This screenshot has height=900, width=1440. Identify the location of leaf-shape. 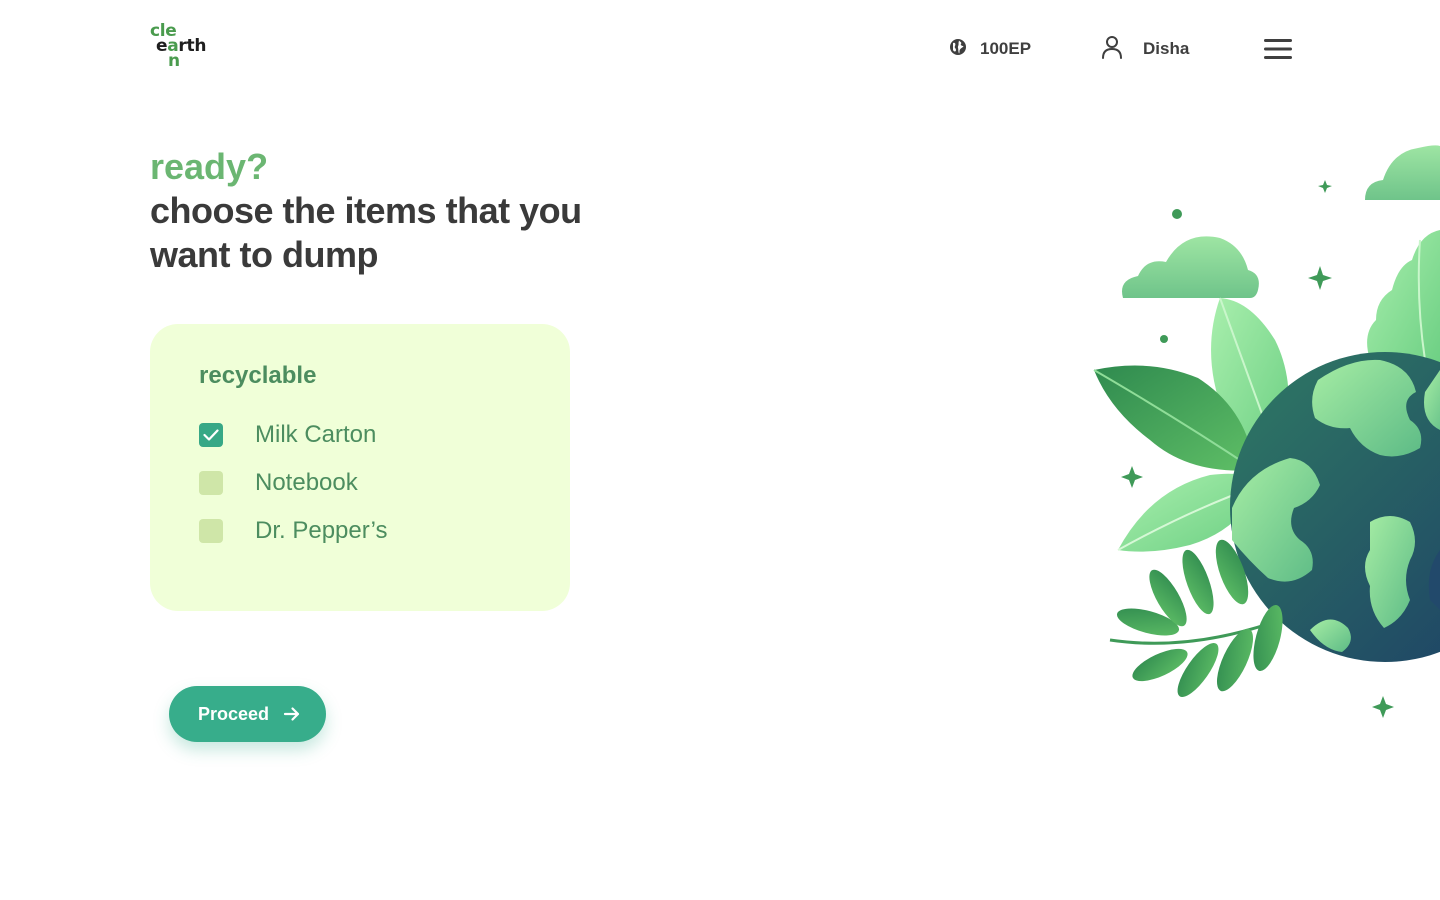
(1403, 300).